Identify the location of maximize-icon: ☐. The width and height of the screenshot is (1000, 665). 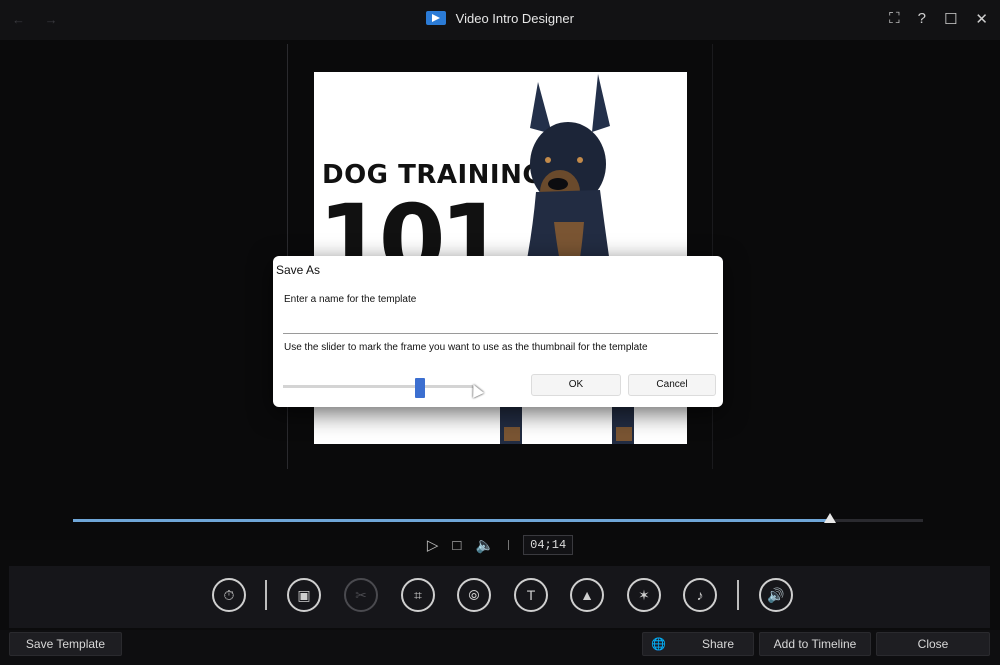
(950, 19).